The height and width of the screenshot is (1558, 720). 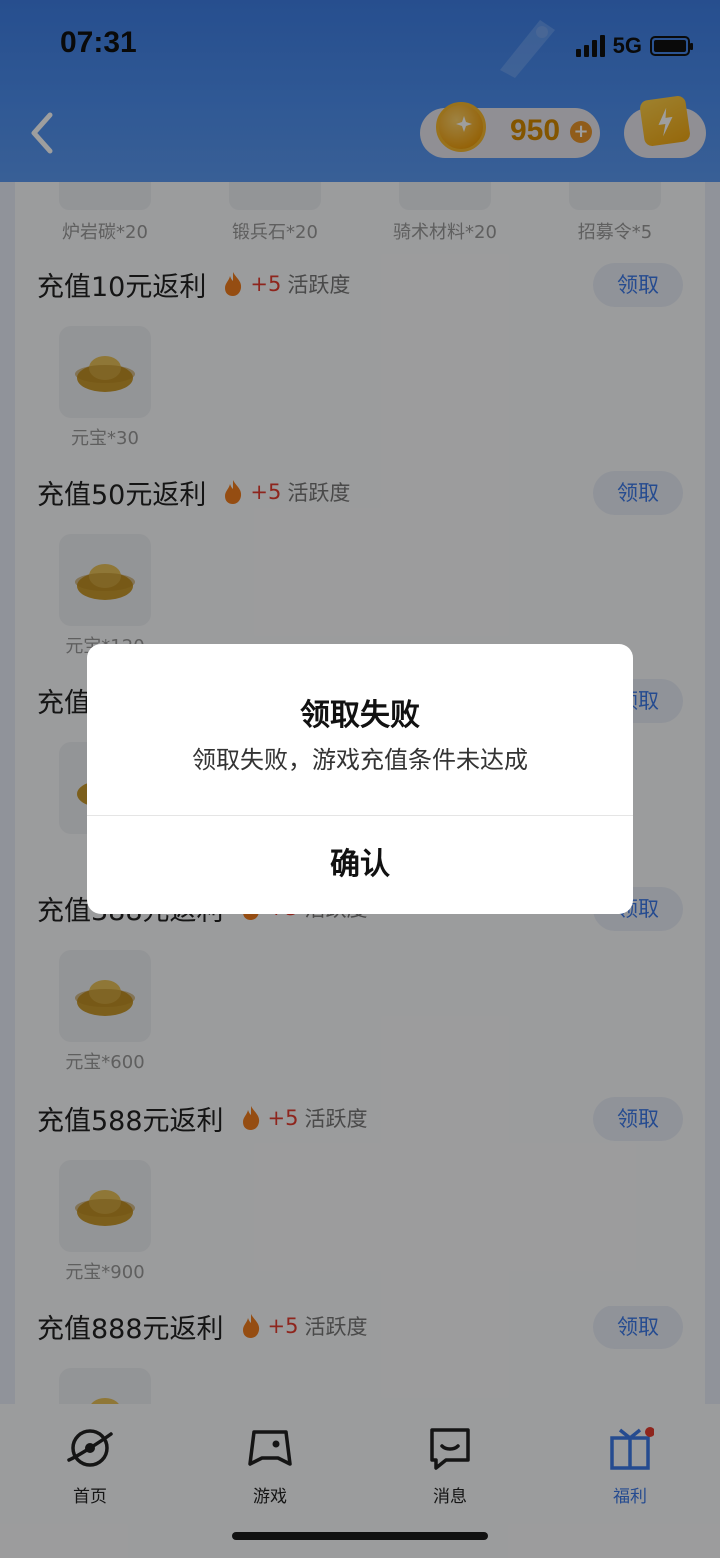 What do you see at coordinates (360, 760) in the screenshot?
I see `dialog-message: 领取失败，游戏充值条件未达成` at bounding box center [360, 760].